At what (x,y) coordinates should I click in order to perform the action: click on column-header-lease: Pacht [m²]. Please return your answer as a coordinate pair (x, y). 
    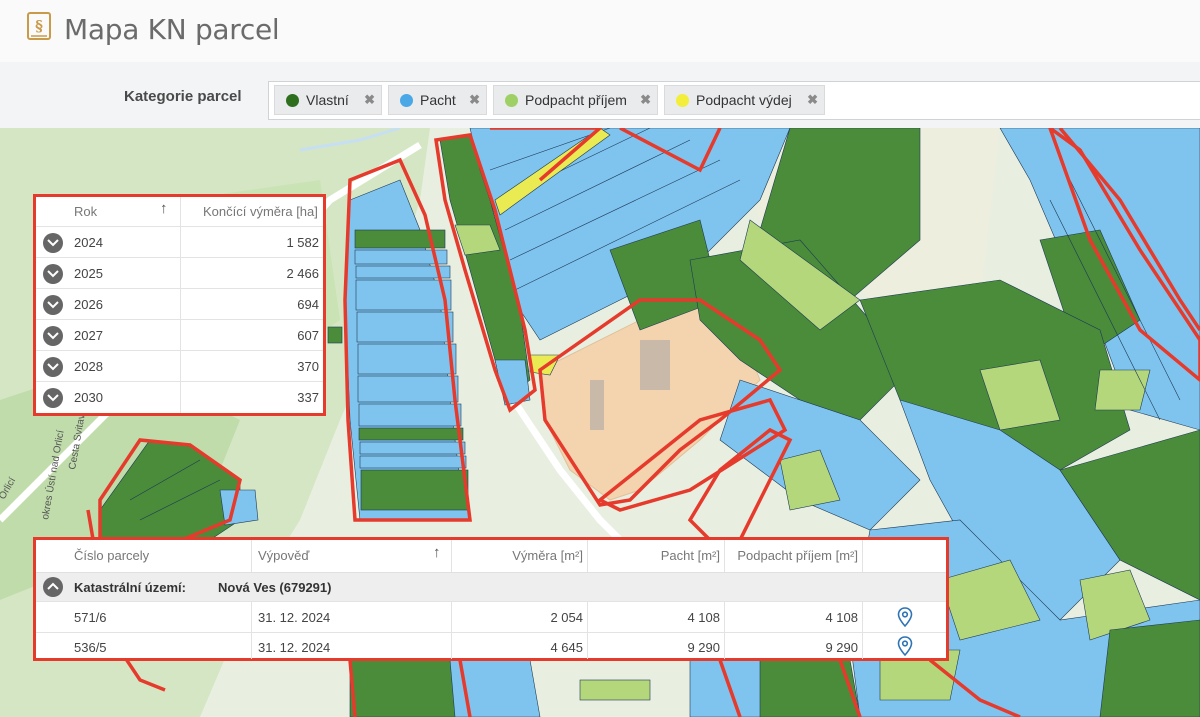
    Looking at the image, I should click on (690, 555).